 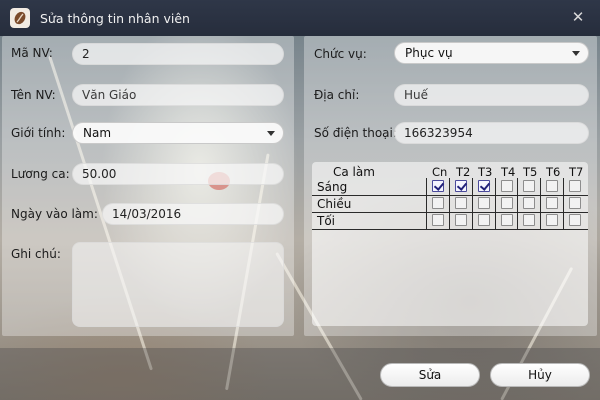 What do you see at coordinates (484, 186) in the screenshot?
I see `shift-checkbox-0-t3` at bounding box center [484, 186].